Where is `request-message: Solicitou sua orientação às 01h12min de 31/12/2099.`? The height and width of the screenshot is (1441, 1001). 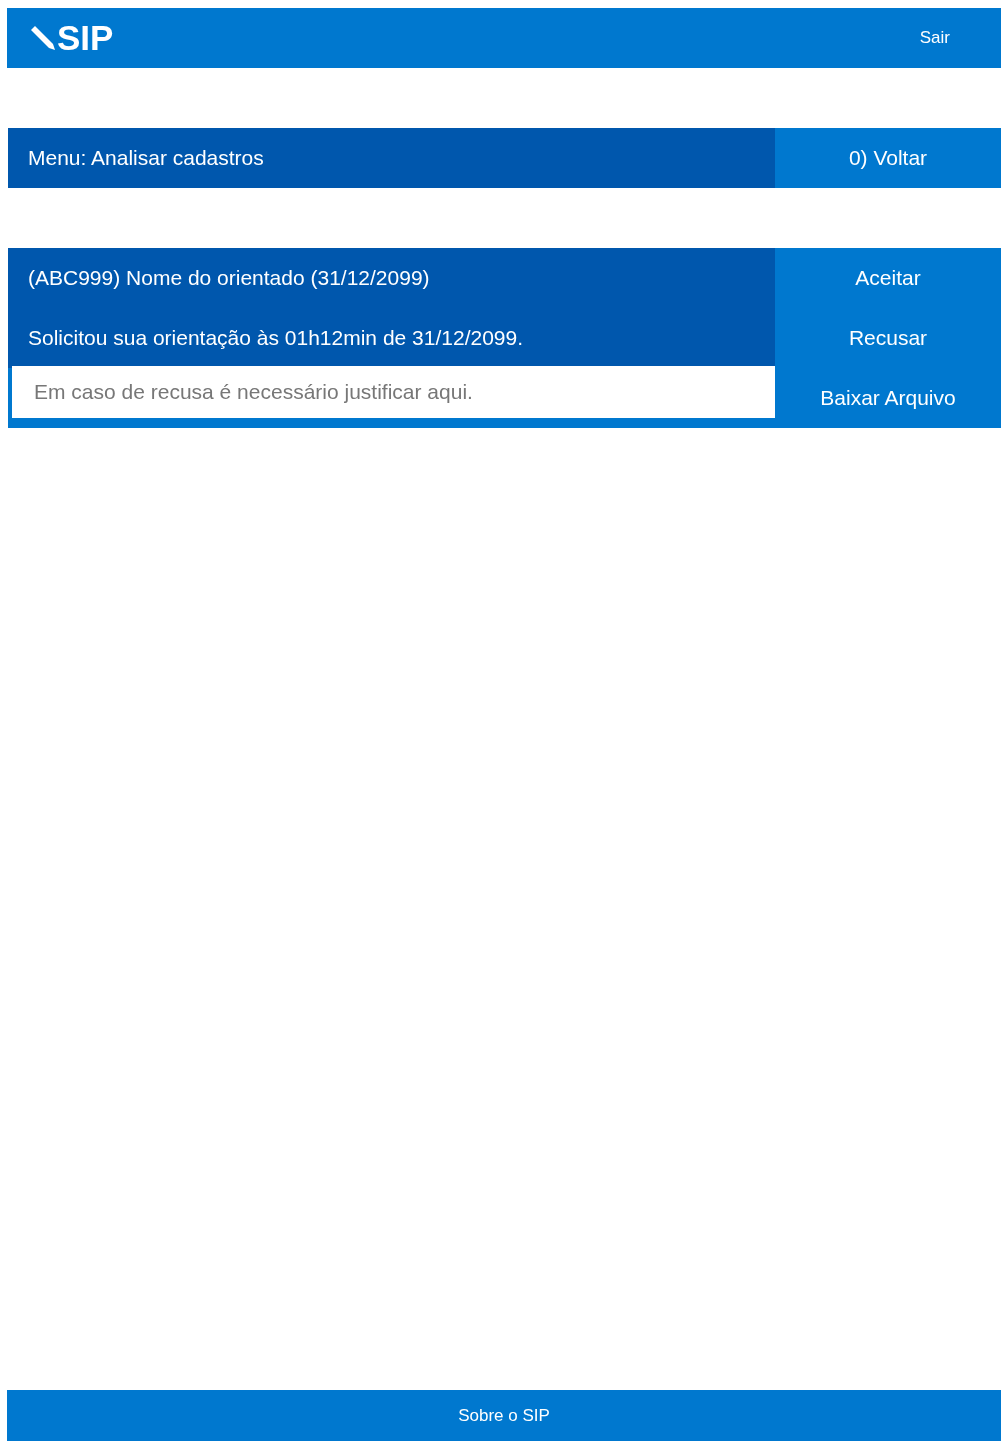 request-message: Solicitou sua orientação às 01h12min de 31/12/2099. is located at coordinates (276, 338).